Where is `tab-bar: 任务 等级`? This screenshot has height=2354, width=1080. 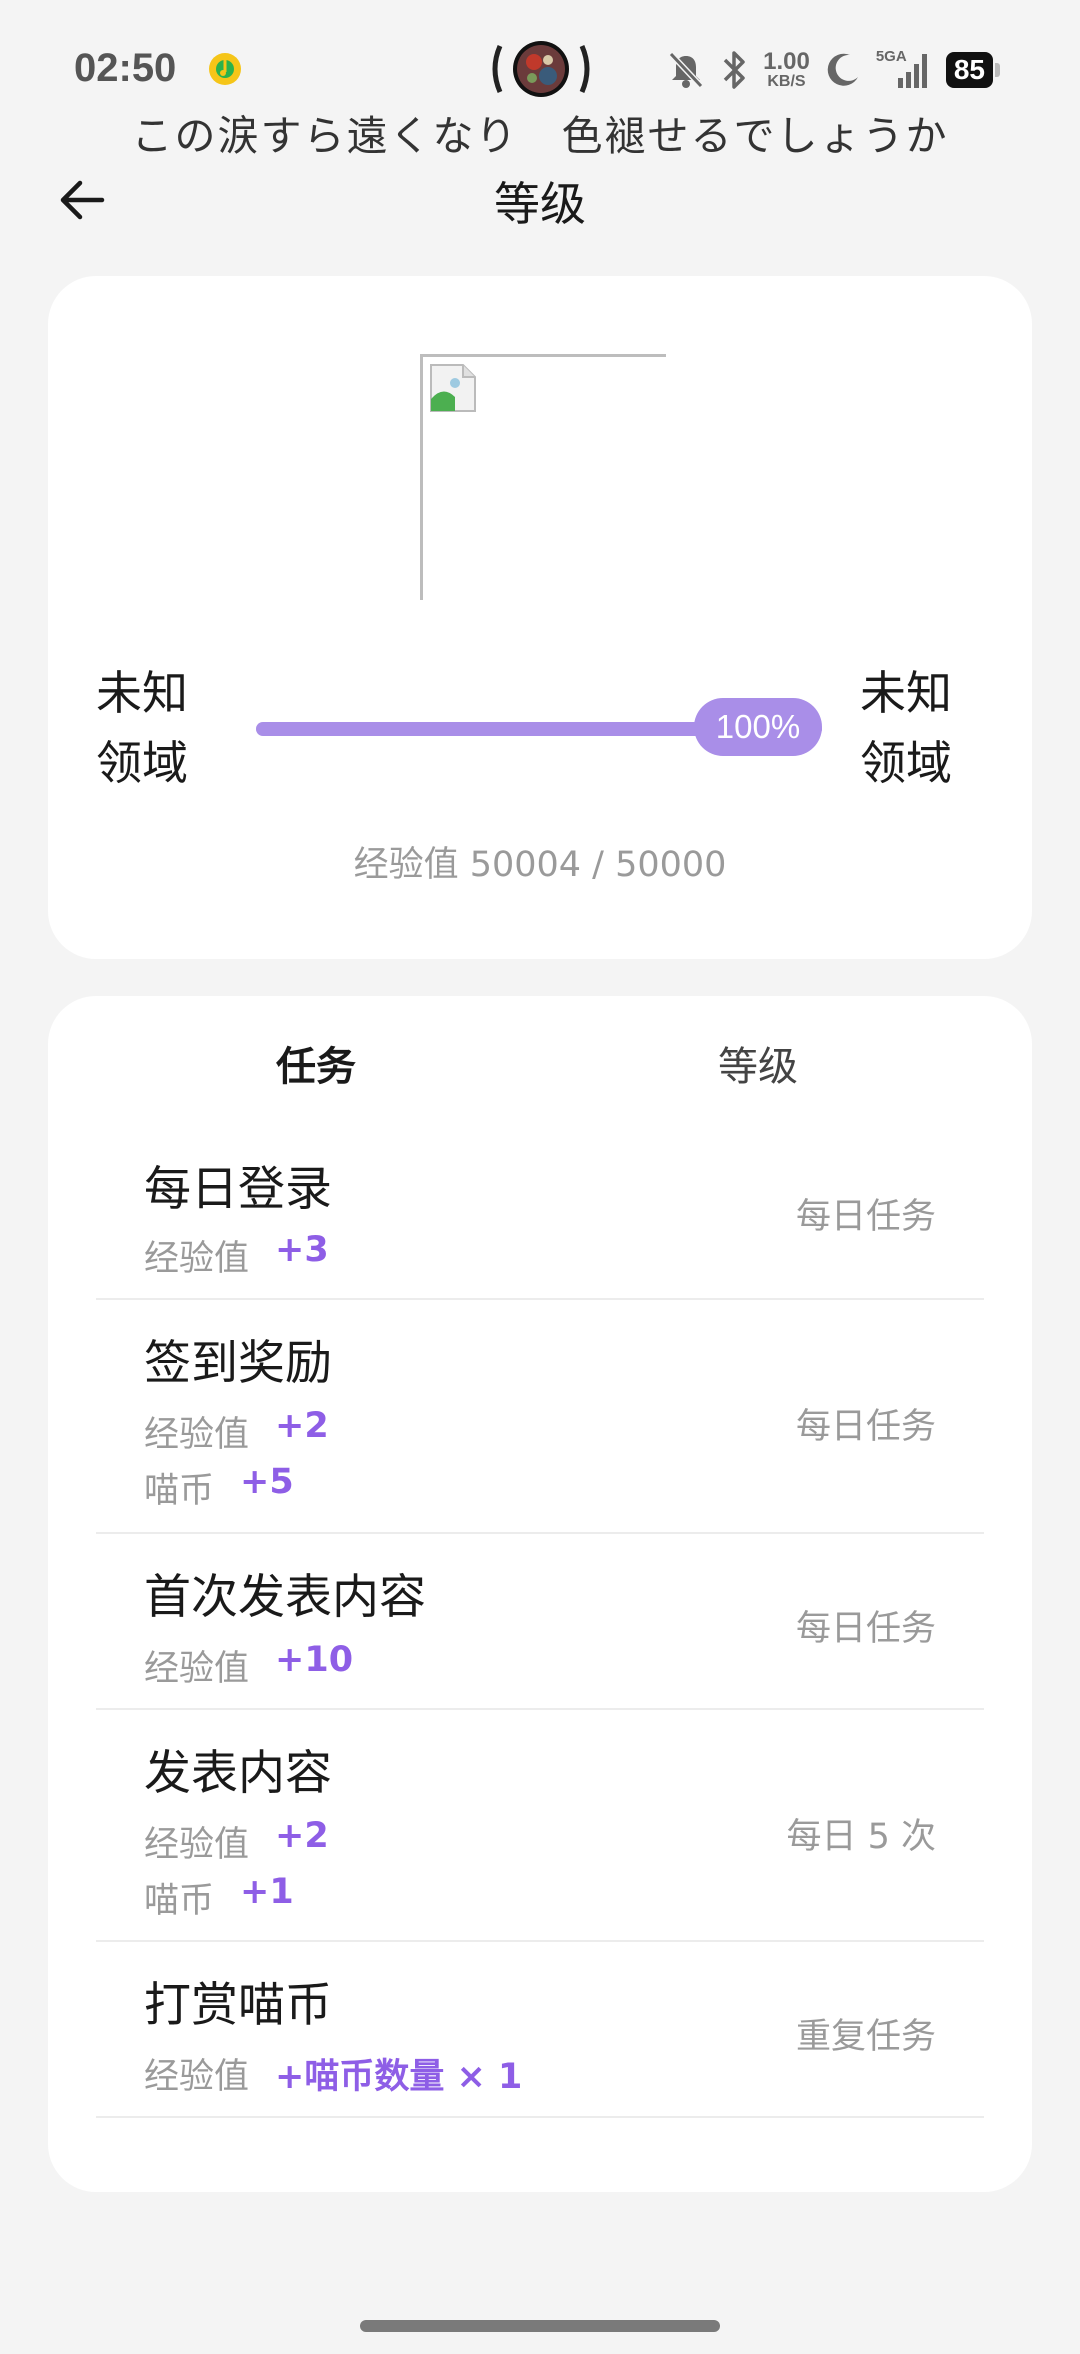 tab-bar: 任务 等级 is located at coordinates (540, 1056).